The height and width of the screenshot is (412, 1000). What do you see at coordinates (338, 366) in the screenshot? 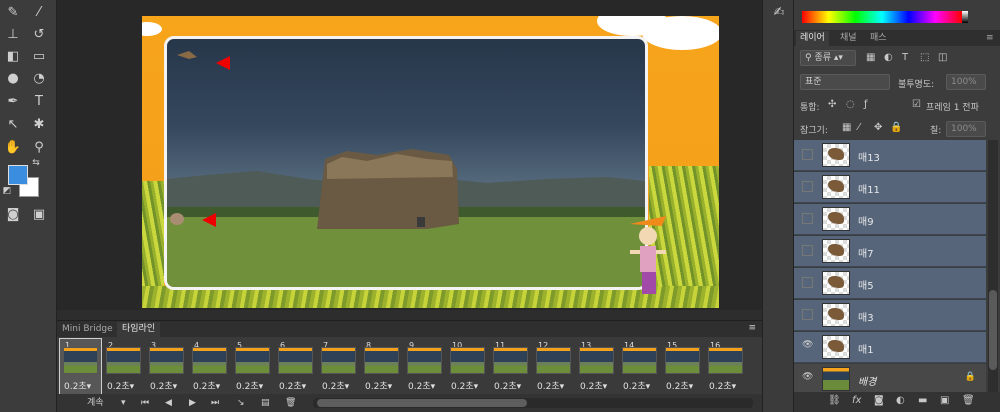
I see `timeline-frame: 7 0.2초▾` at bounding box center [338, 366].